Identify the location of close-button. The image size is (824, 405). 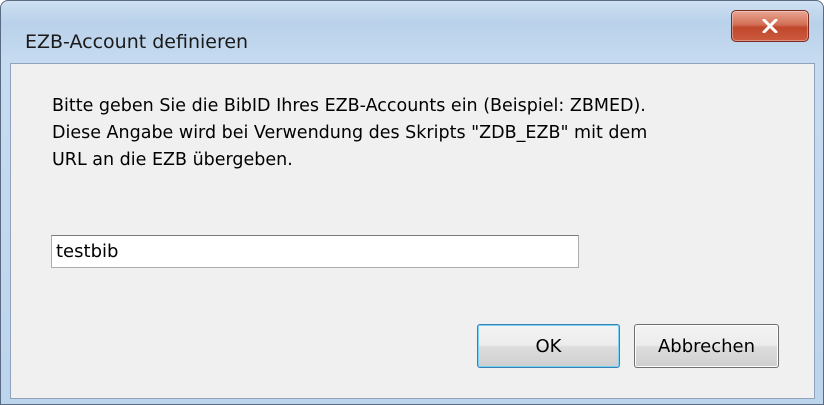
(770, 26).